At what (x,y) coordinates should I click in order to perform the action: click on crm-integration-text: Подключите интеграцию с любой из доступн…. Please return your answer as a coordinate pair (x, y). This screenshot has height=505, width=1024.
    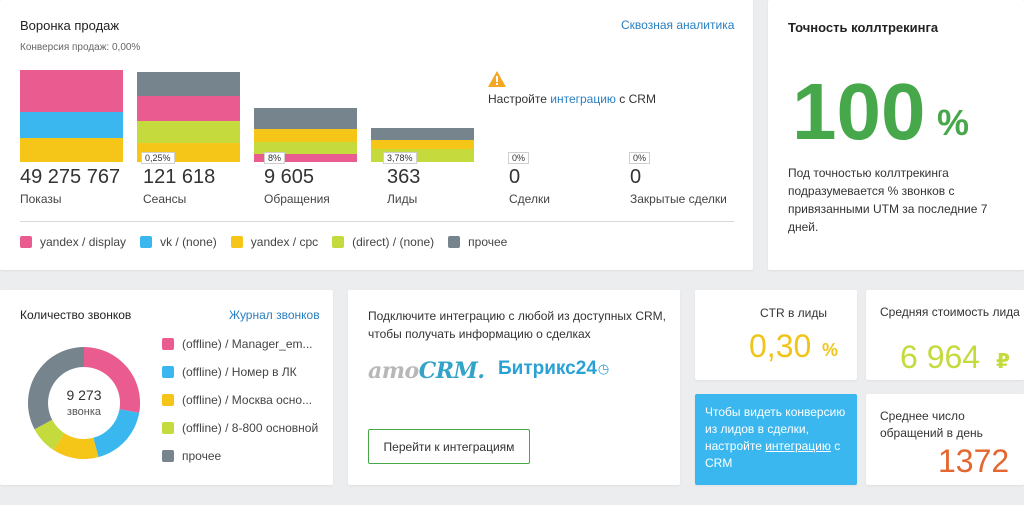
    Looking at the image, I should click on (517, 325).